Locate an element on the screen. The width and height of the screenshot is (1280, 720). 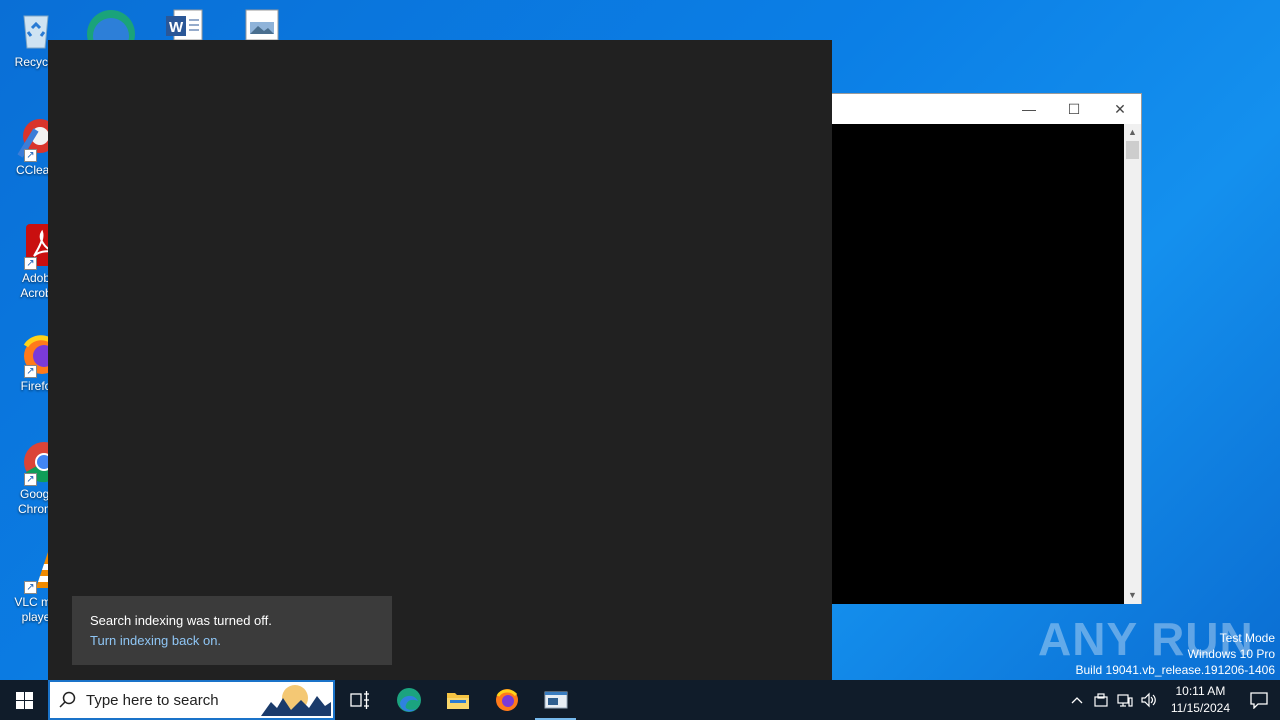
clock-time: 10:11 AM is located at coordinates (1200, 691).